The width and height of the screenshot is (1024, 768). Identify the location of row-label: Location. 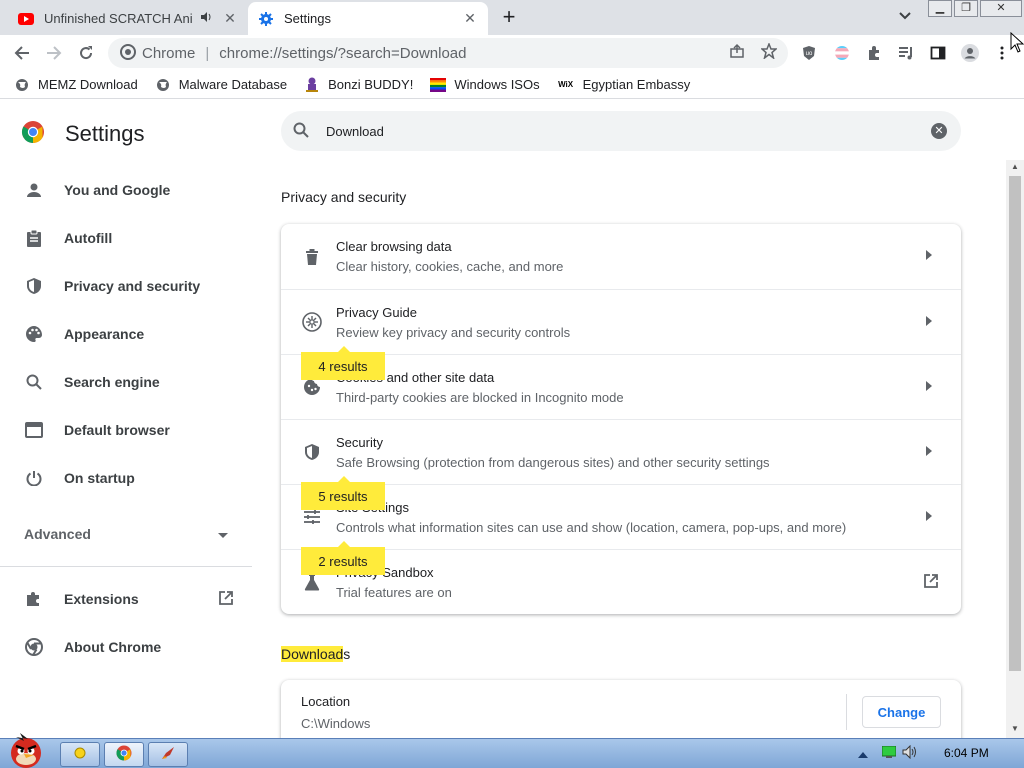
(326, 701).